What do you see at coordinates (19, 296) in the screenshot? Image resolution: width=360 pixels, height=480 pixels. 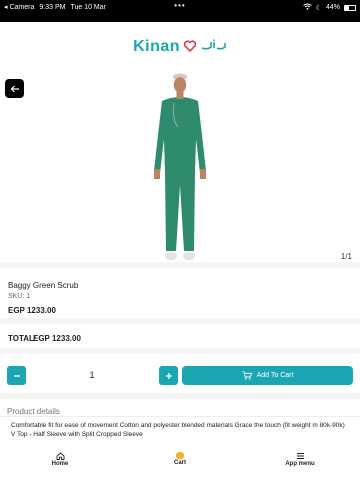 I see `product-sku: SKU: 1` at bounding box center [19, 296].